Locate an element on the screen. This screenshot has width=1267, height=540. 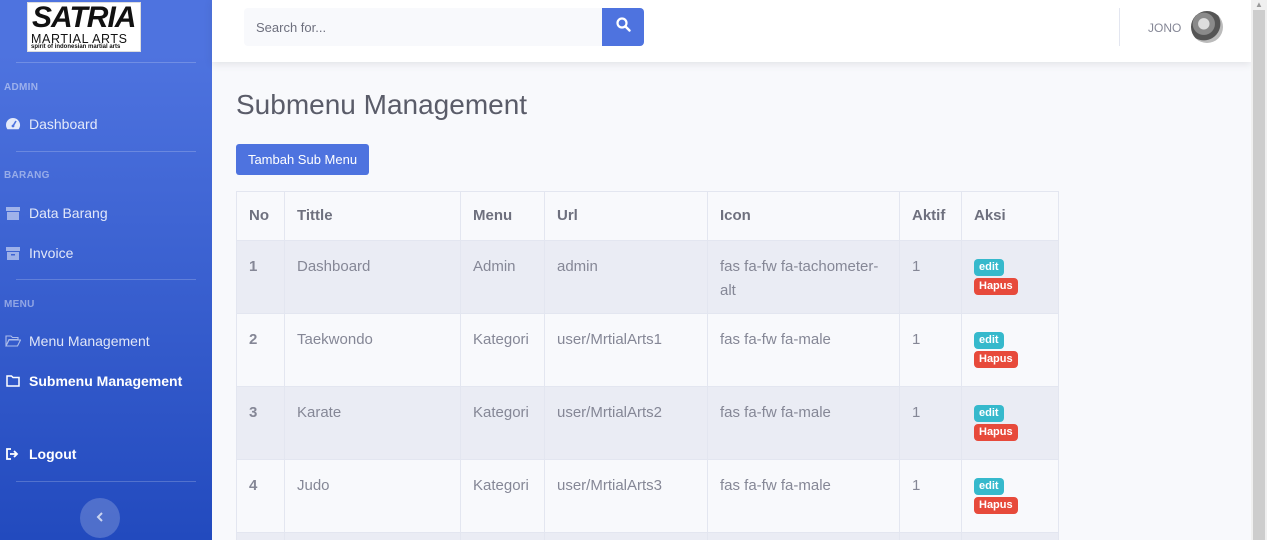
cell-url: user/MrtialArts2 is located at coordinates (626, 423).